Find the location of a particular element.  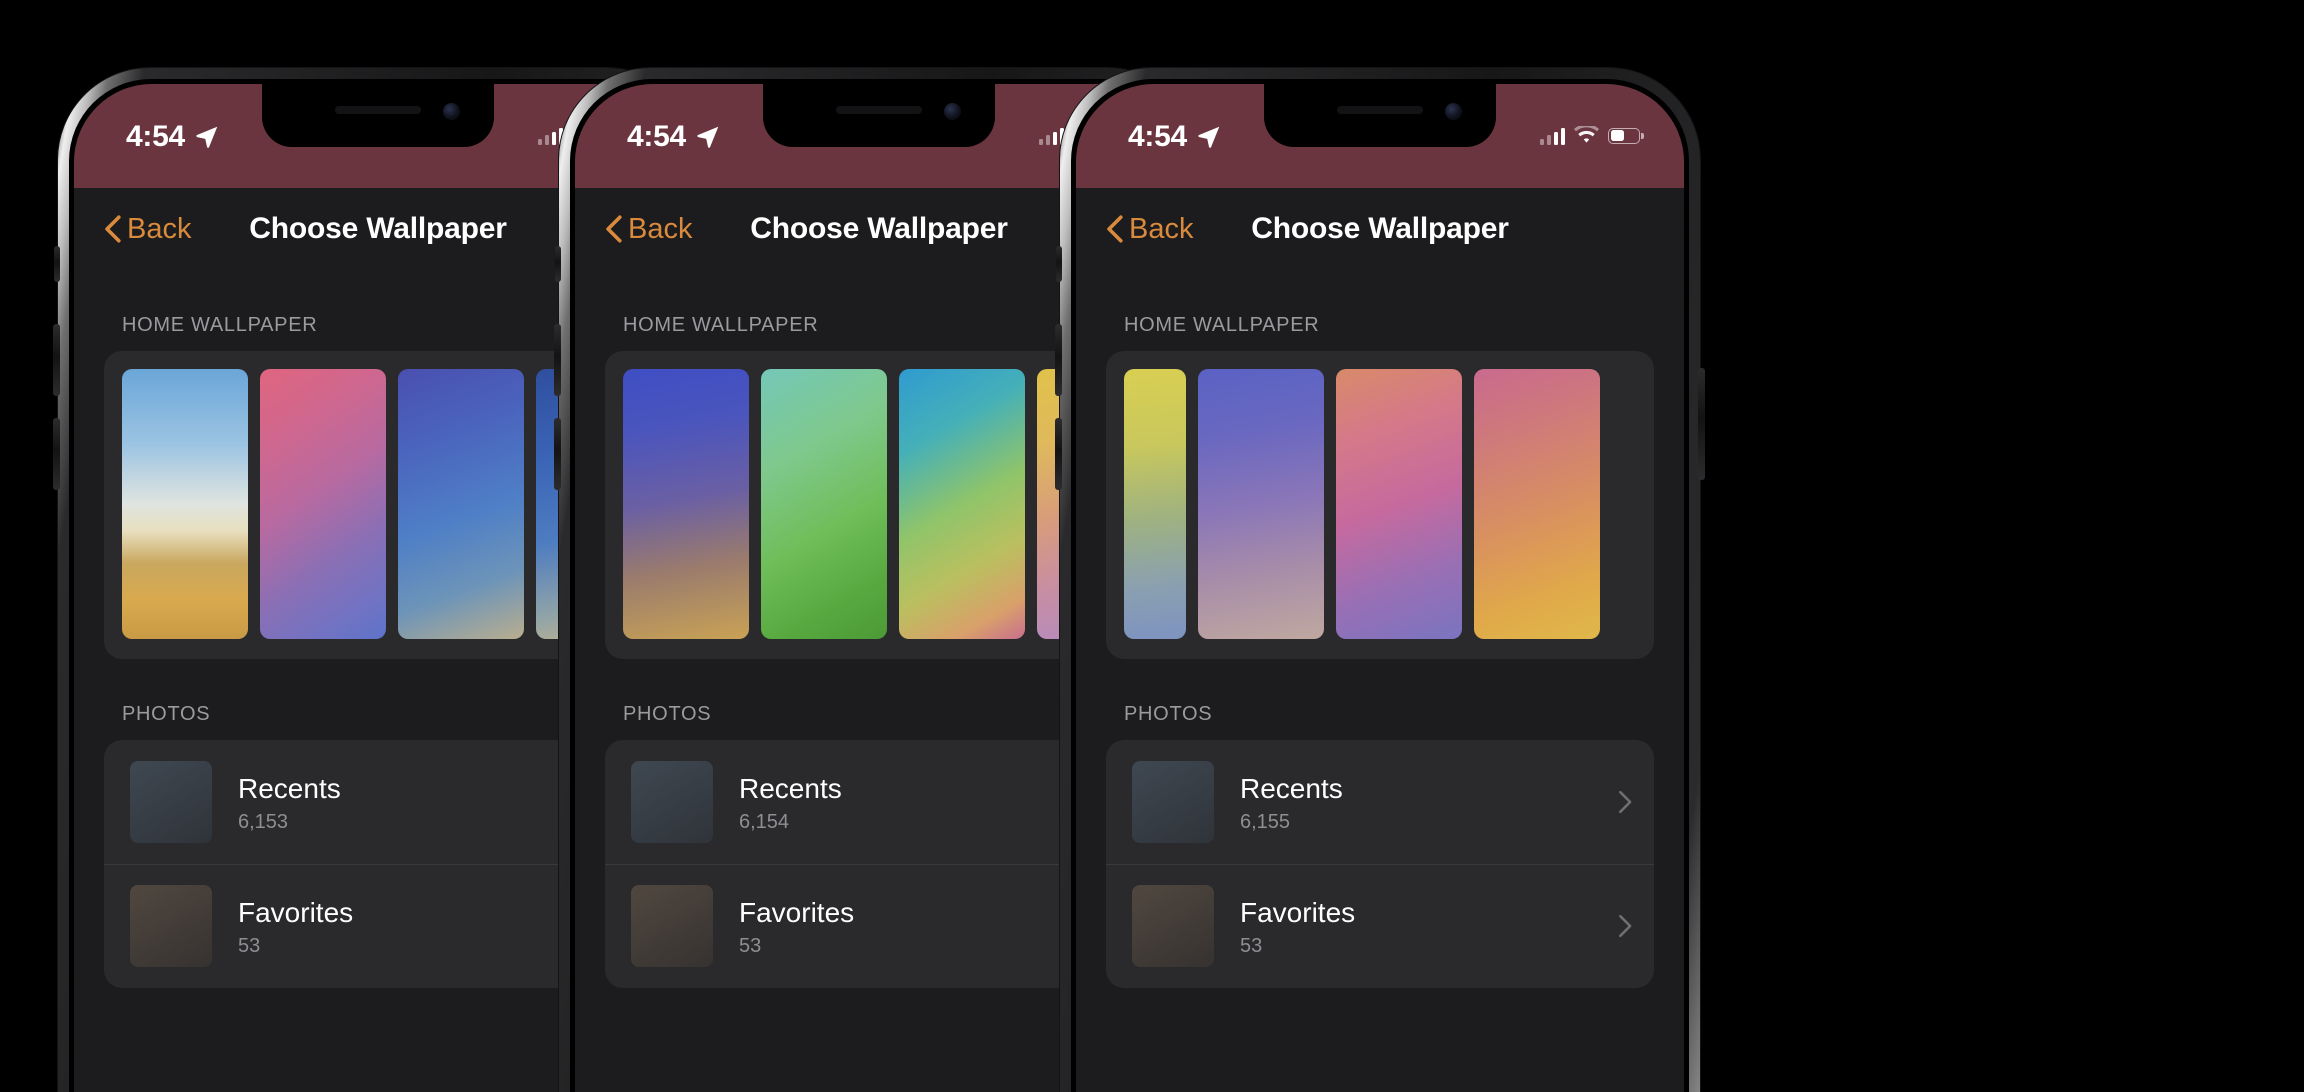

list-item-recents: Recents 6,155 is located at coordinates (1380, 802).